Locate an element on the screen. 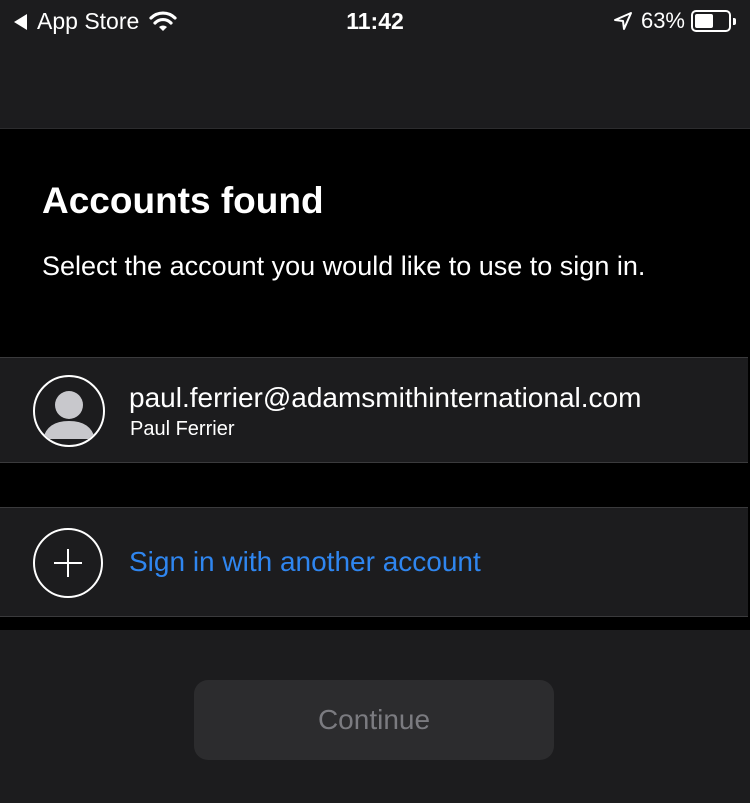 This screenshot has width=750, height=803. battery-percent: 63% is located at coordinates (662, 20).